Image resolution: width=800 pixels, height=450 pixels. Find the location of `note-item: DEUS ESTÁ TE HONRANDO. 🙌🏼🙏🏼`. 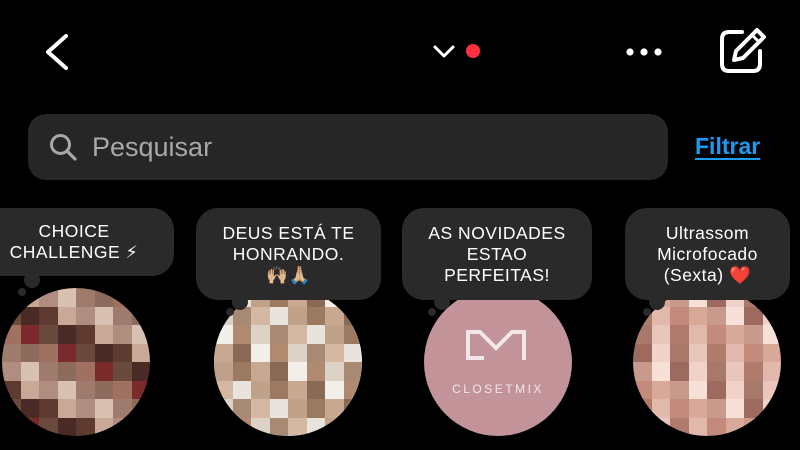

note-item: DEUS ESTÁ TE HONRANDO. 🙌🏼🙏🏼 is located at coordinates (283, 329).